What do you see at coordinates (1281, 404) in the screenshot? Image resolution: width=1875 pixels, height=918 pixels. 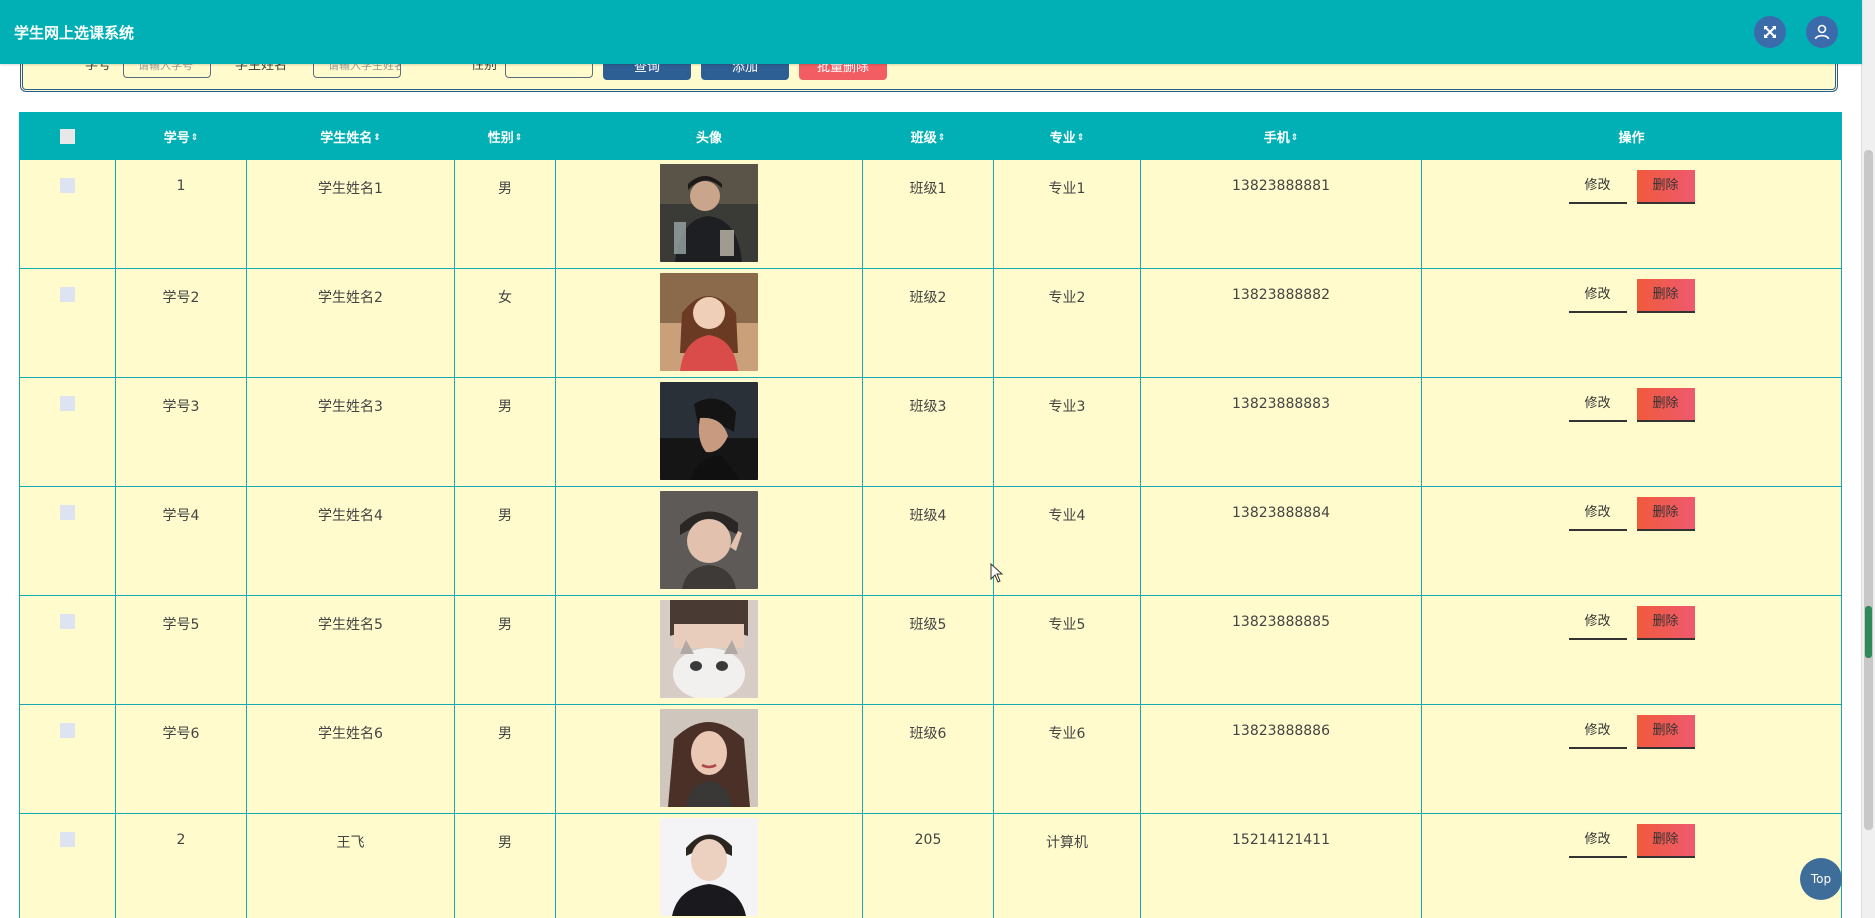 I see `phone: 13823888883` at bounding box center [1281, 404].